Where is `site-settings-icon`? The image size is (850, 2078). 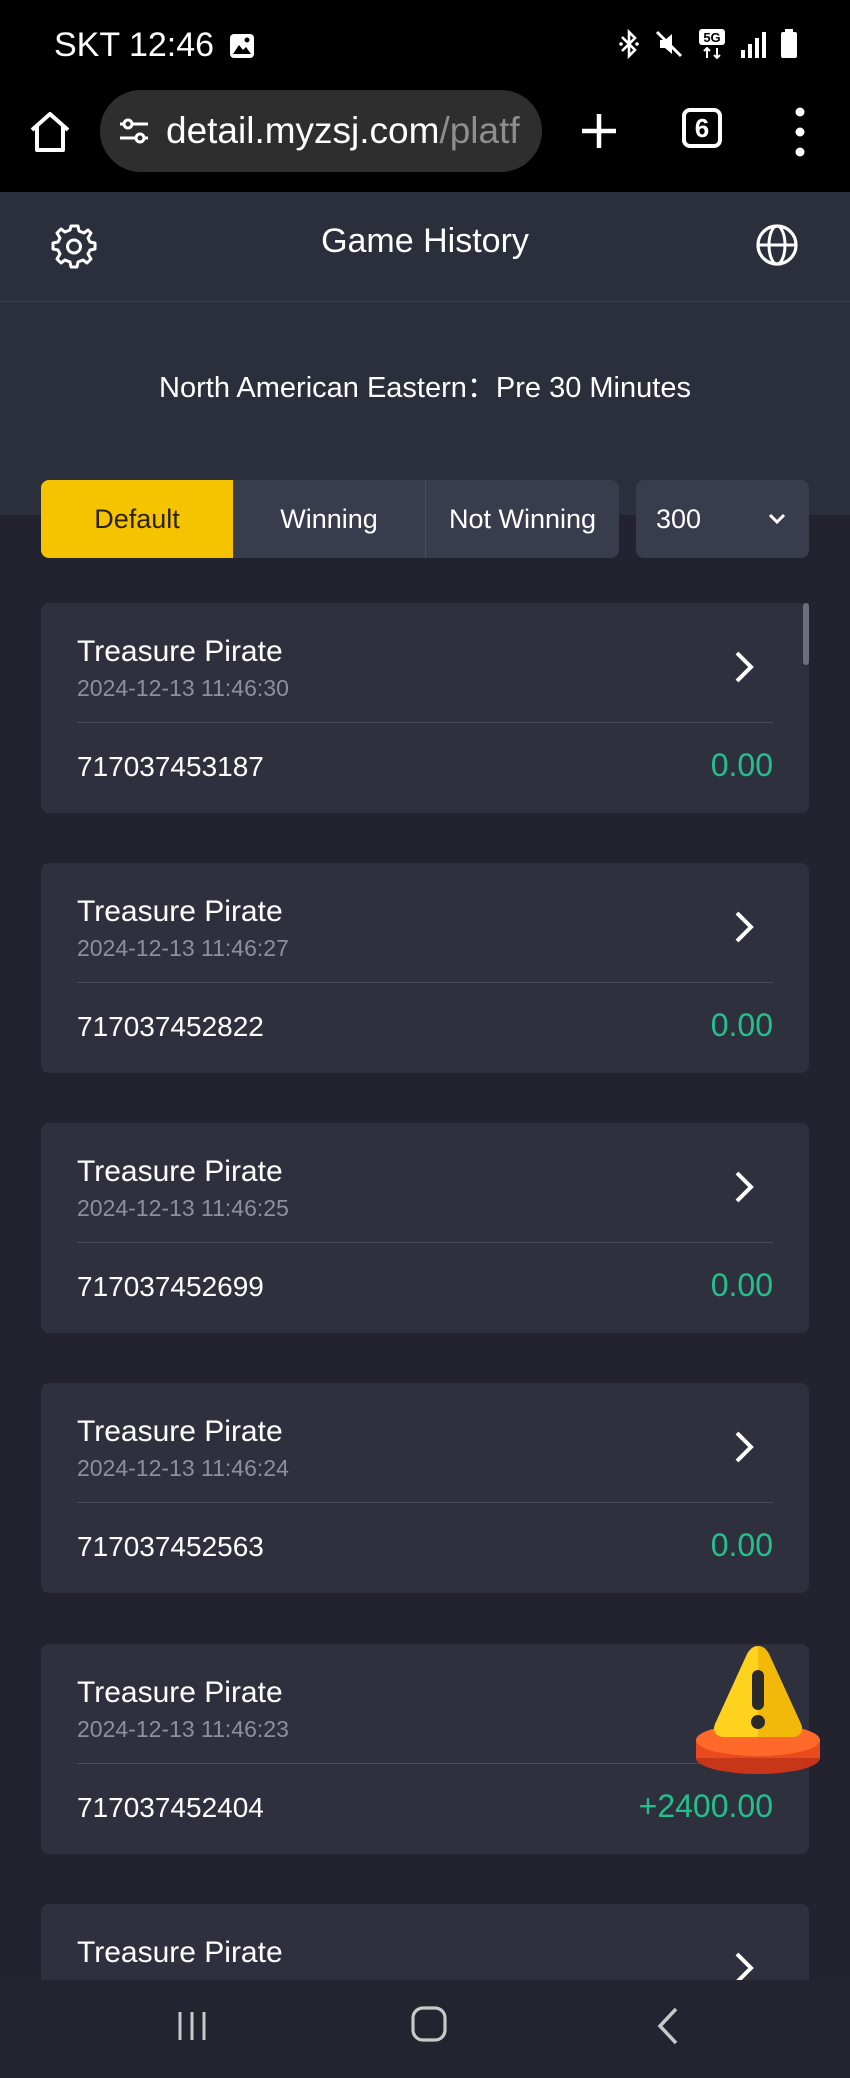 site-settings-icon is located at coordinates (134, 131).